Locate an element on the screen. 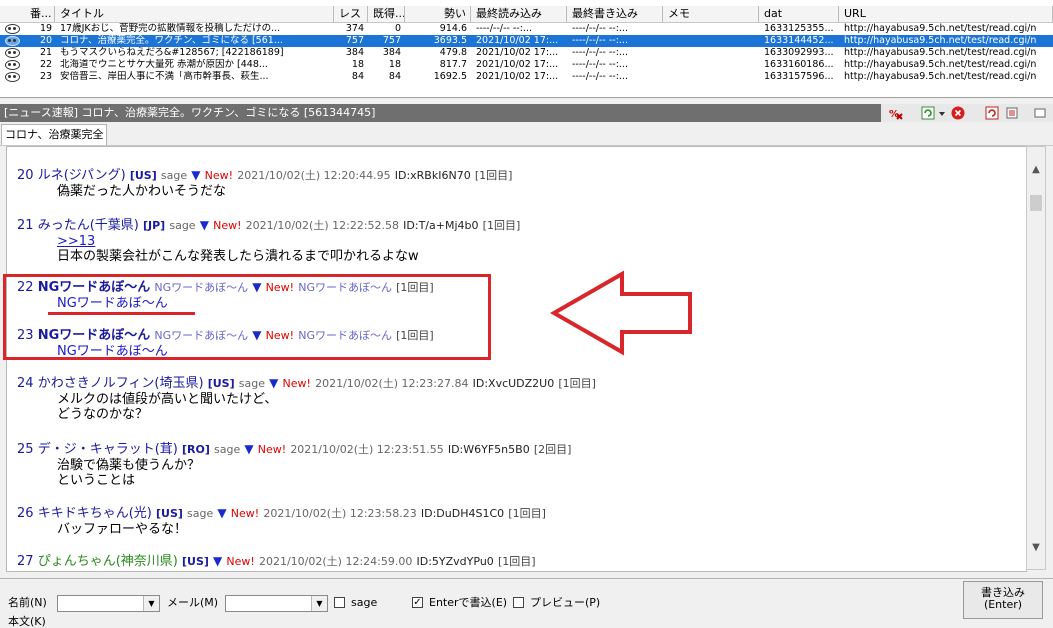 This screenshot has width=1053, height=628. col-header-ikioi: 勢い is located at coordinates (438, 14).